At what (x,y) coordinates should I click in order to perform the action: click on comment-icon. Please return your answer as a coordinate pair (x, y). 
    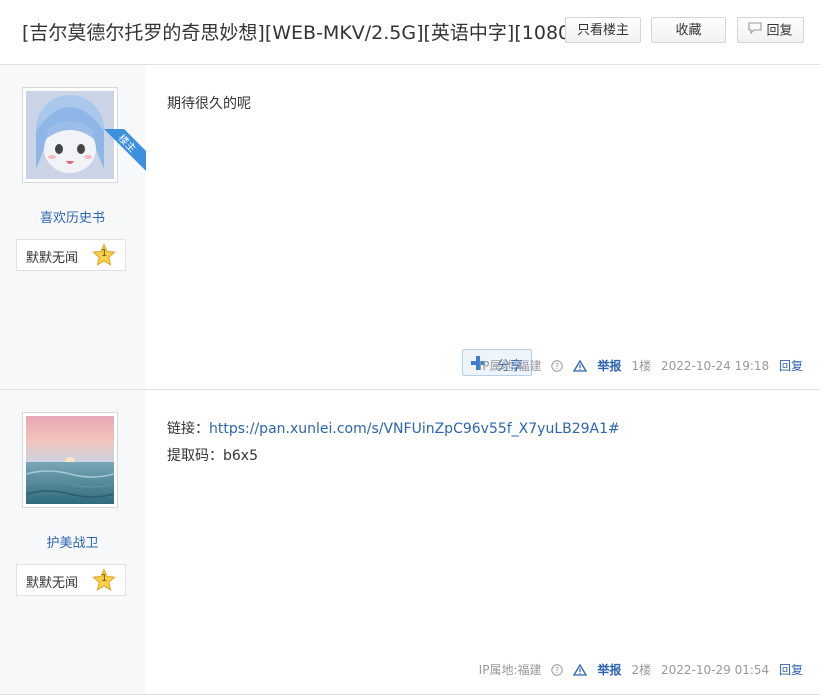
    Looking at the image, I should click on (755, 31).